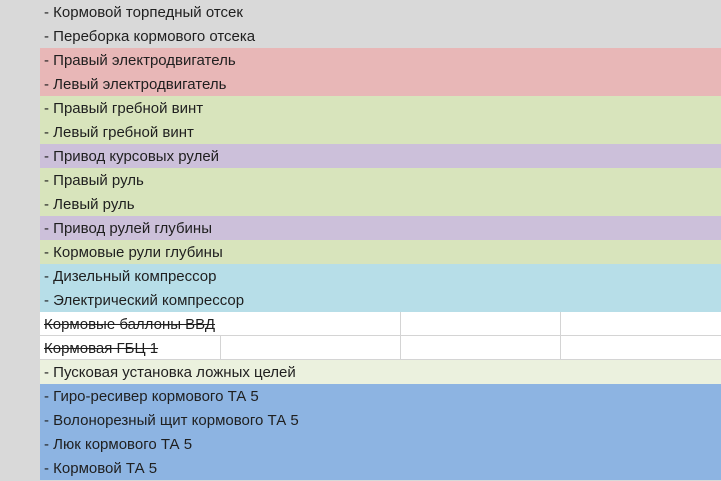  Describe the element at coordinates (380, 276) in the screenshot. I see `table-row: - Дизельный компрессор` at that location.